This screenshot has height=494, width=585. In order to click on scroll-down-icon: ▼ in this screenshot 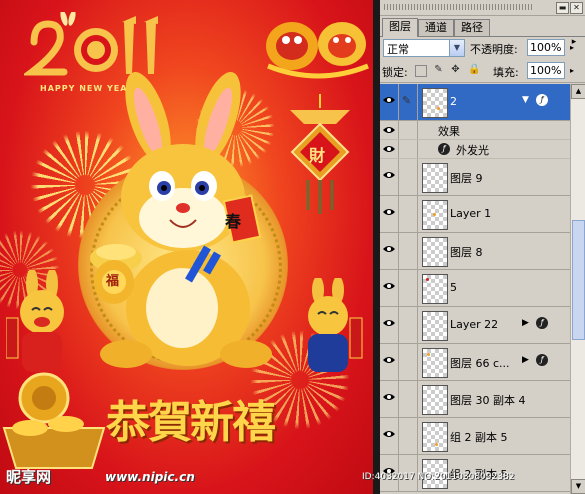, I will do `click(578, 486)`.